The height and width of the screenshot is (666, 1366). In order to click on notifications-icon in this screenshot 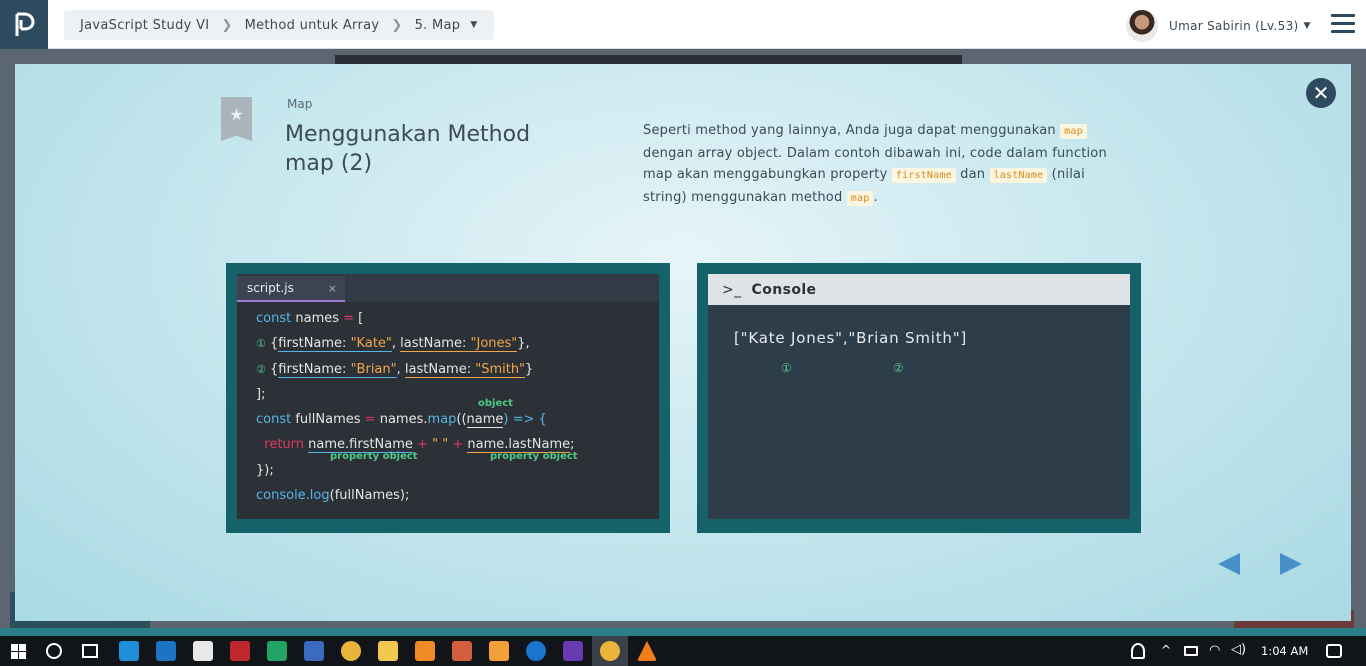, I will do `click(1334, 651)`.